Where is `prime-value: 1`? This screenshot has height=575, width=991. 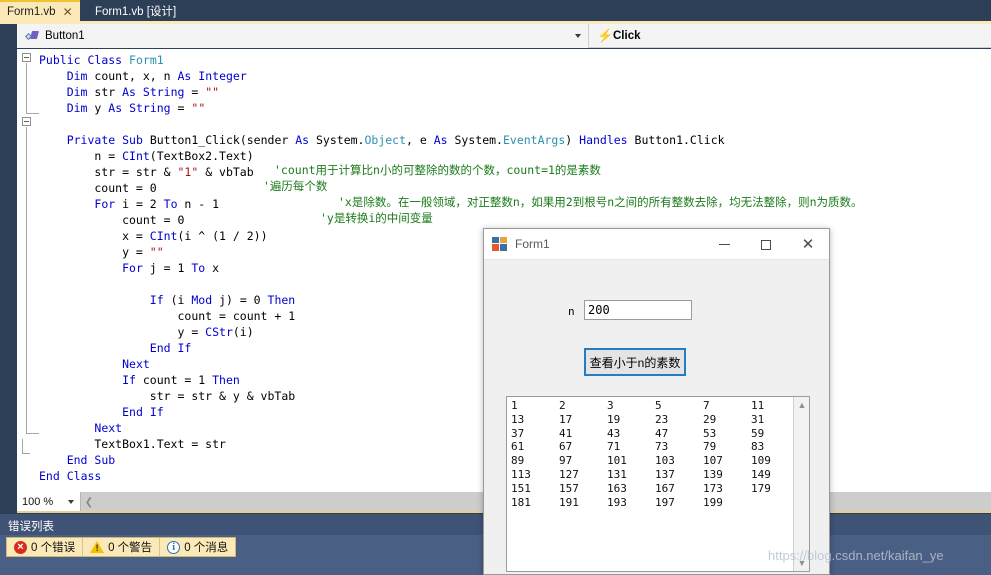 prime-value: 1 is located at coordinates (514, 405).